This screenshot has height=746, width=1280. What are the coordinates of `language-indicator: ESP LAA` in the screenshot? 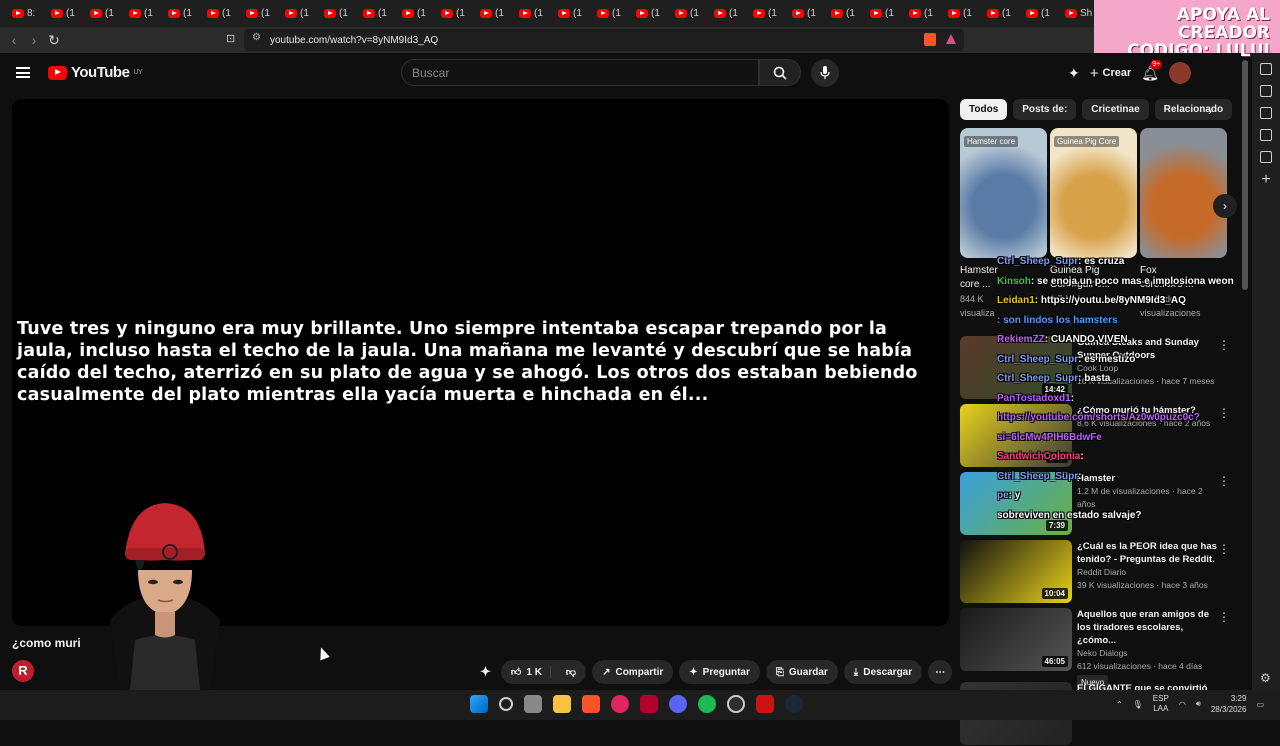 It's located at (1161, 704).